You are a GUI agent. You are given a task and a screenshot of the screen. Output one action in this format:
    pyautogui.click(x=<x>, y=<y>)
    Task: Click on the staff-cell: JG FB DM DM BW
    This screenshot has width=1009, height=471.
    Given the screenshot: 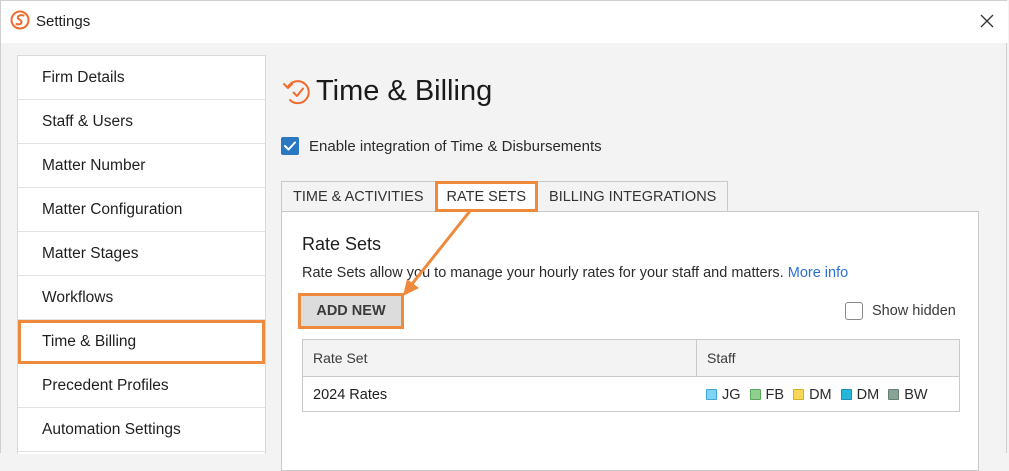 What is the action you would take?
    pyautogui.click(x=828, y=394)
    